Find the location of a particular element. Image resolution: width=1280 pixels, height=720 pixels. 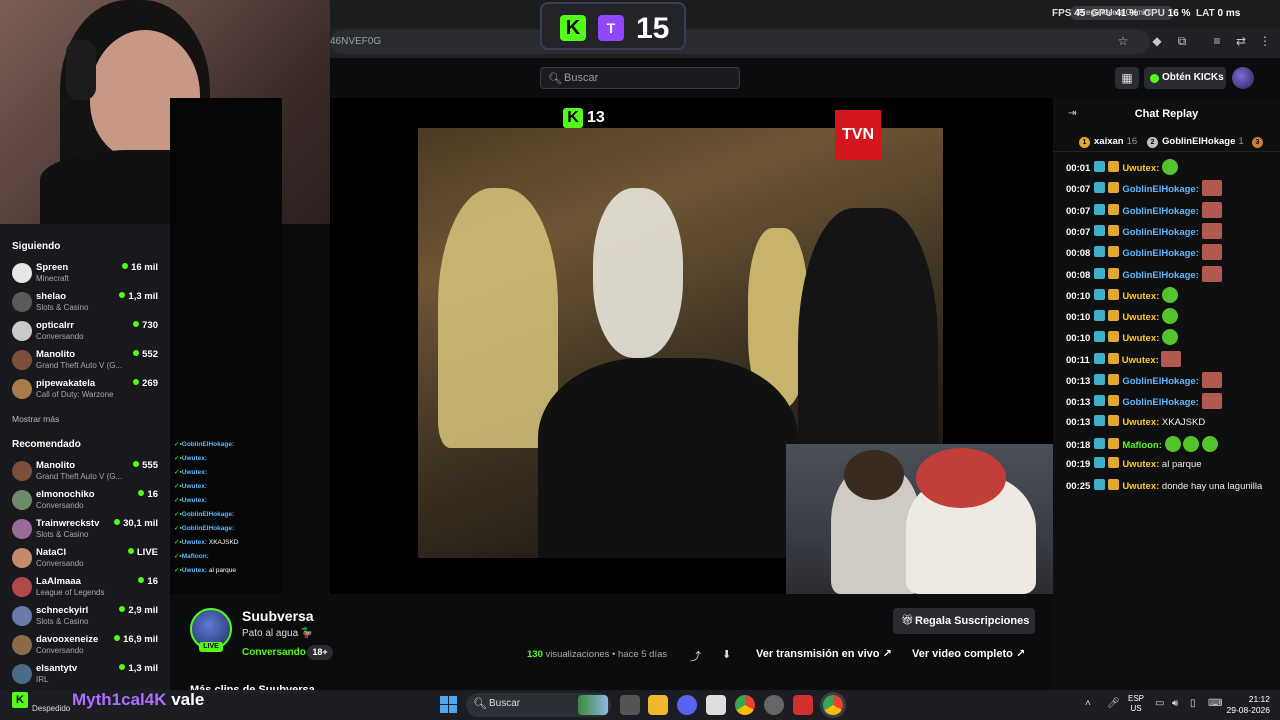

microphone-icon: 🎤︎ is located at coordinates (1113, 703).